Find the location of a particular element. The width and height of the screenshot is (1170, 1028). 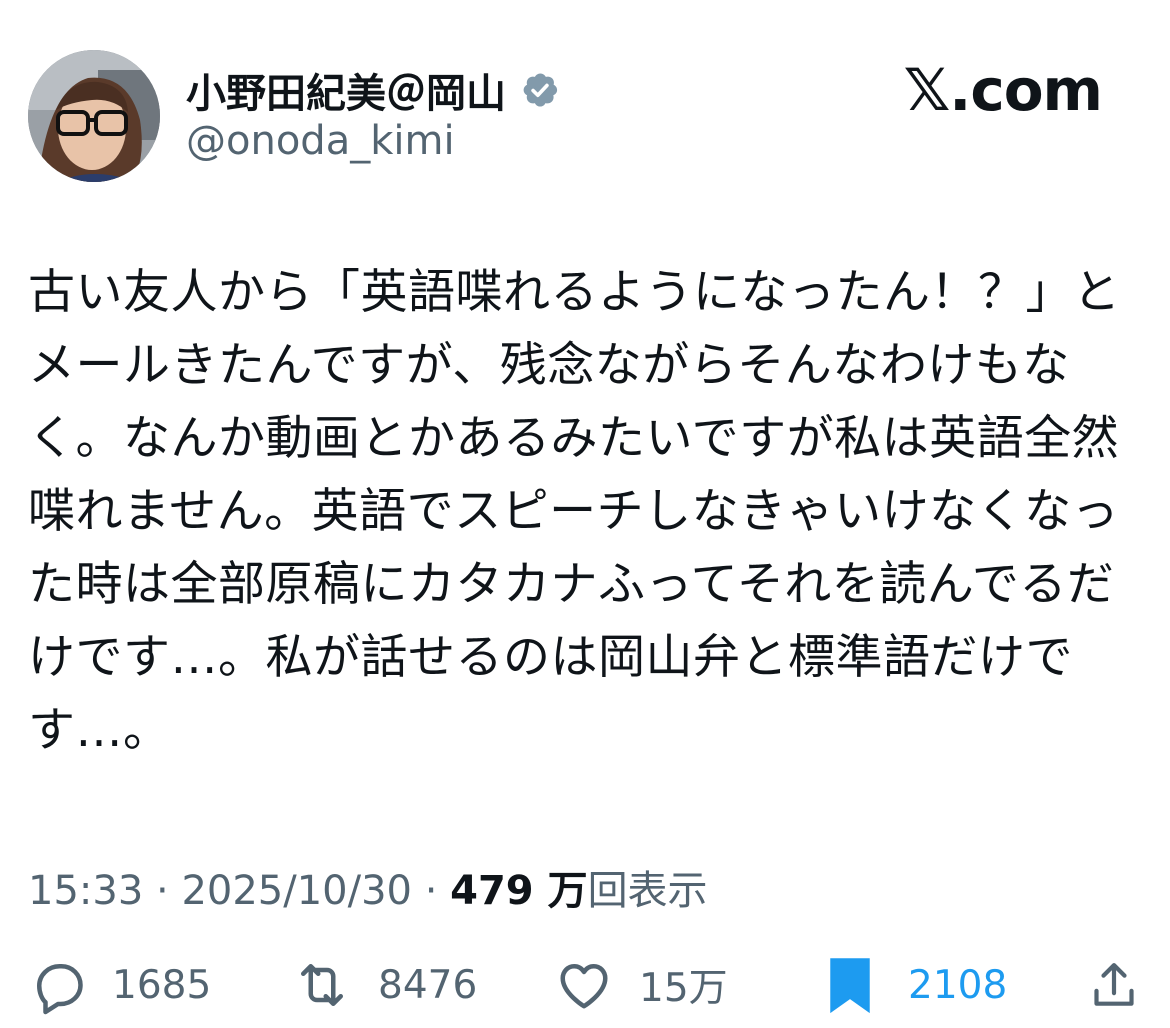

retweet-button: 8476 is located at coordinates (383, 985).